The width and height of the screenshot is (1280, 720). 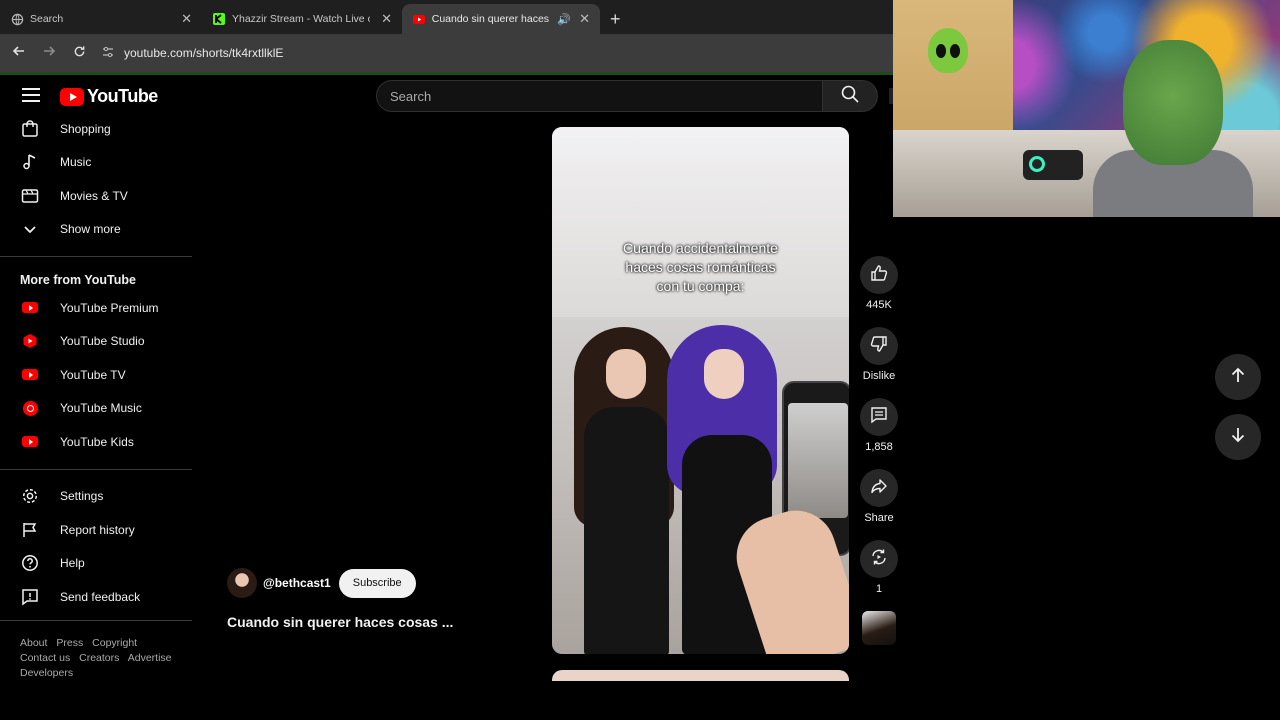 I want to click on browser-tab-search: Search ✕, so click(x=101, y=19).